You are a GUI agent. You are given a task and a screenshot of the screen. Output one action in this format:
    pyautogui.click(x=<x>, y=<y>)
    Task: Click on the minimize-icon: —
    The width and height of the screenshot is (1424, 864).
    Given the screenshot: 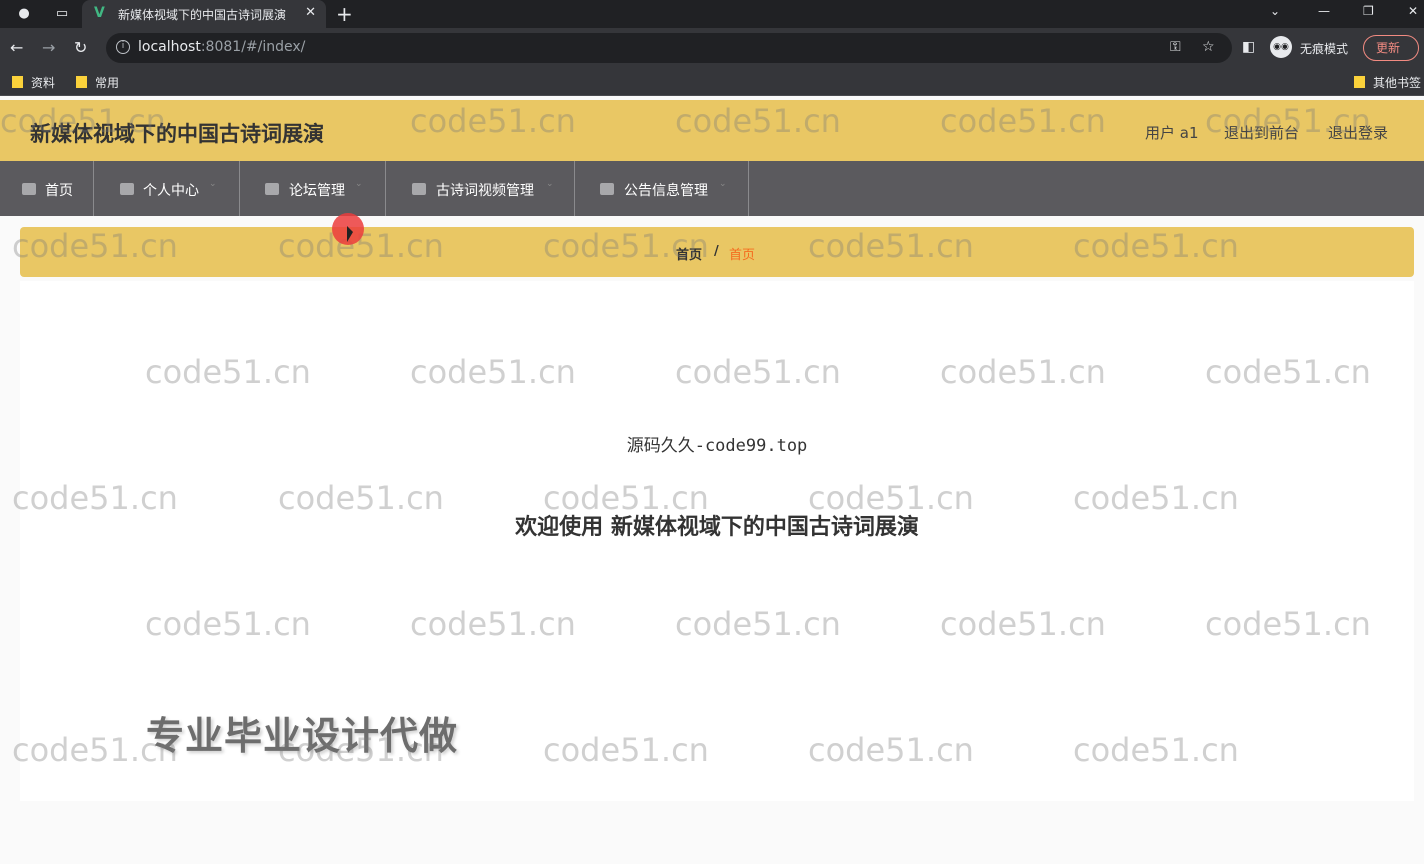 What is the action you would take?
    pyautogui.click(x=1324, y=11)
    